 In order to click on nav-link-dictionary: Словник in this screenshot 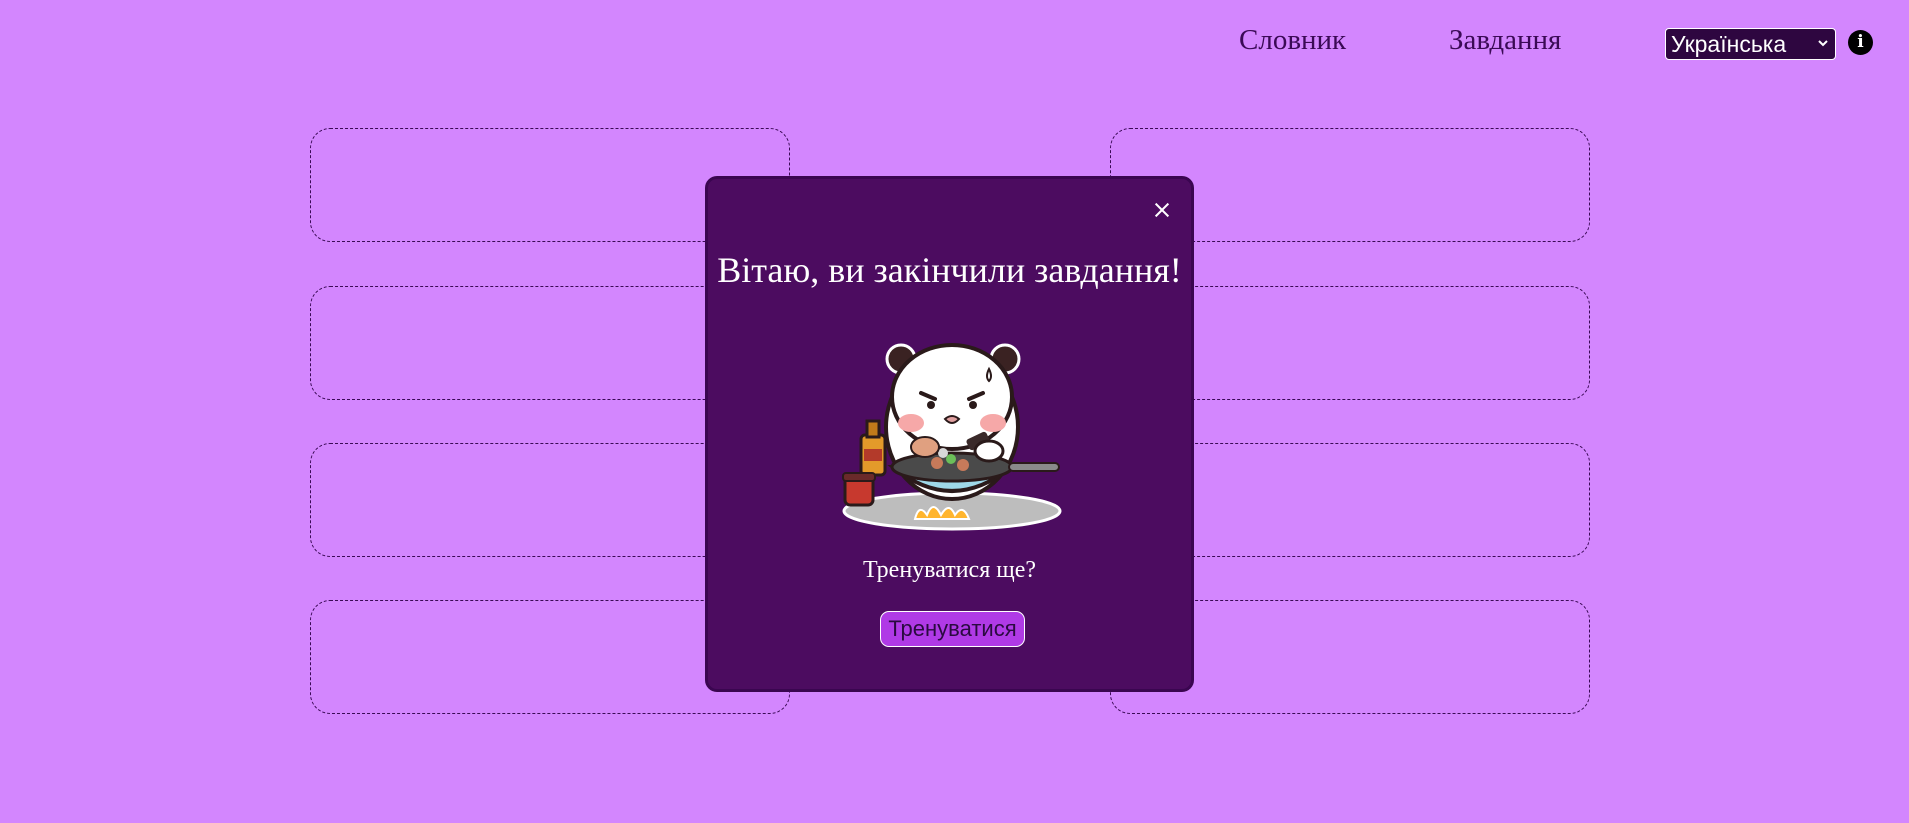, I will do `click(1292, 40)`.